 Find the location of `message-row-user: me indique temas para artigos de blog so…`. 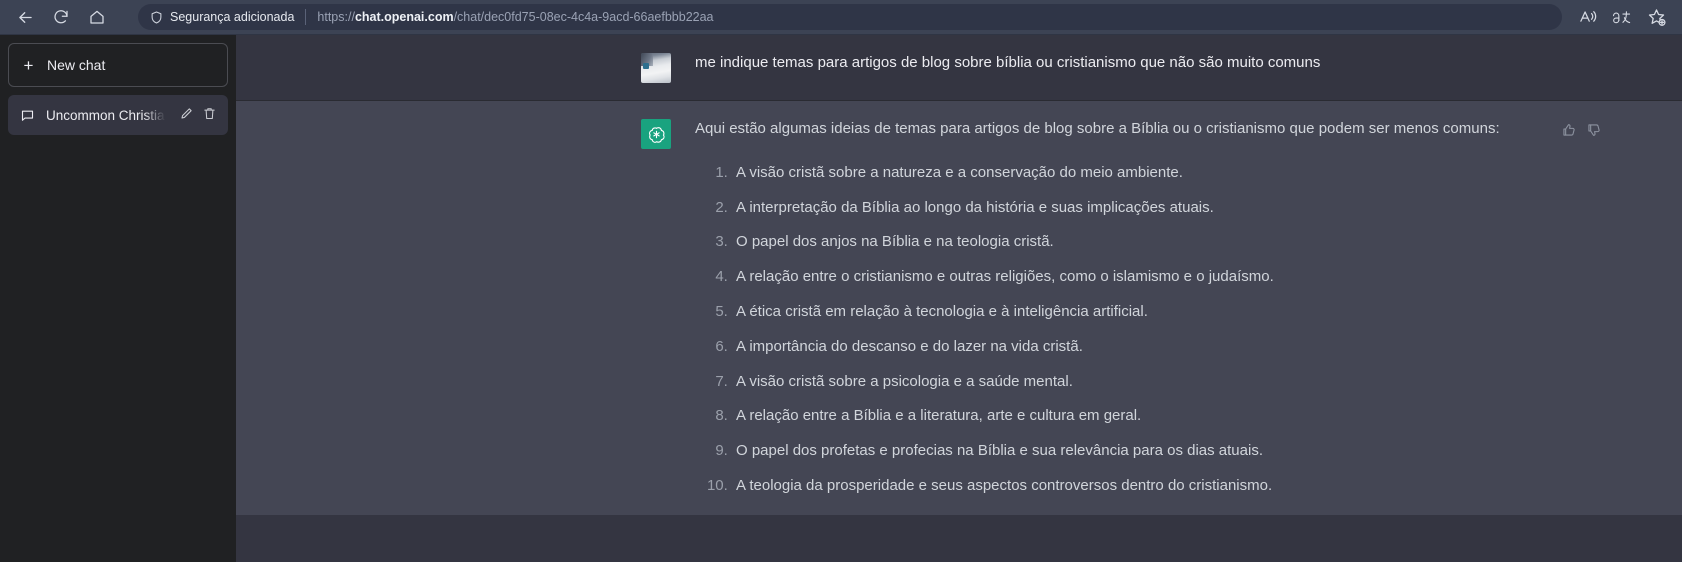

message-row-user: me indique temas para artigos de blog so… is located at coordinates (959, 67).